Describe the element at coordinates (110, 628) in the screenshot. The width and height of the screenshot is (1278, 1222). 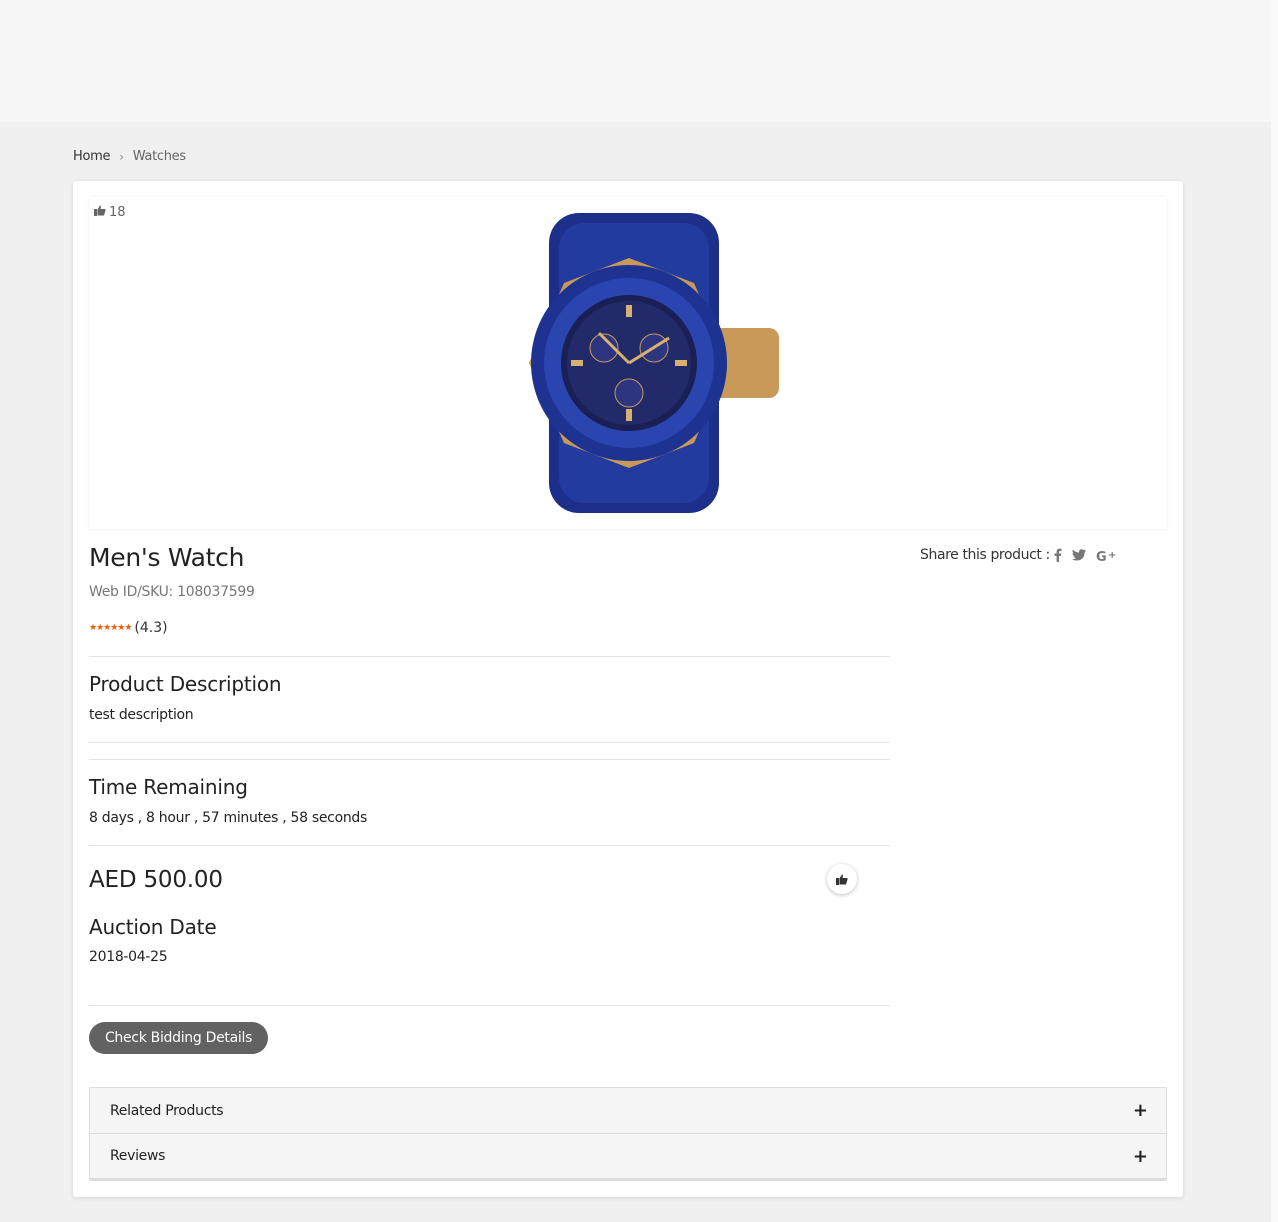
I see `rating-stars: ★★★★★★` at that location.